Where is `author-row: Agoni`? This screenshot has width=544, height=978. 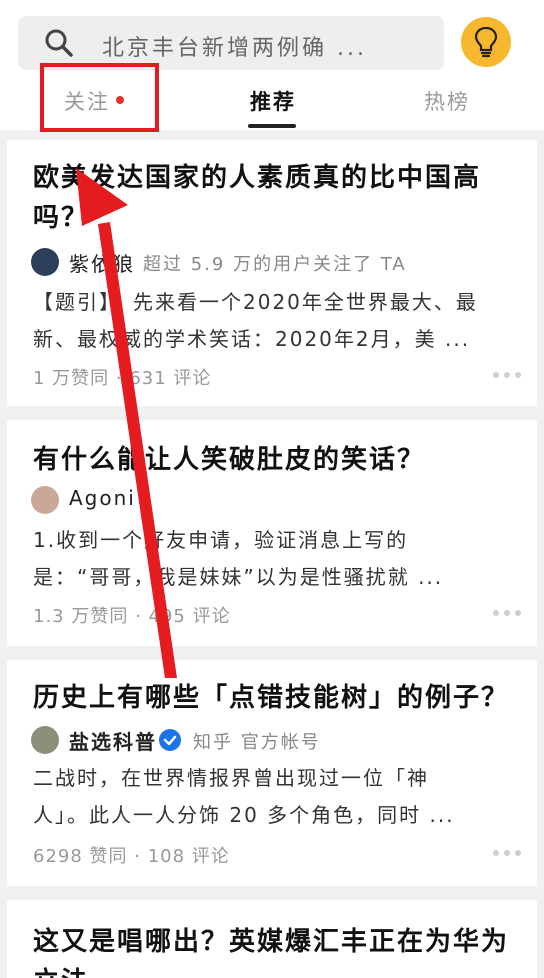
author-row: Agoni is located at coordinates (276, 500).